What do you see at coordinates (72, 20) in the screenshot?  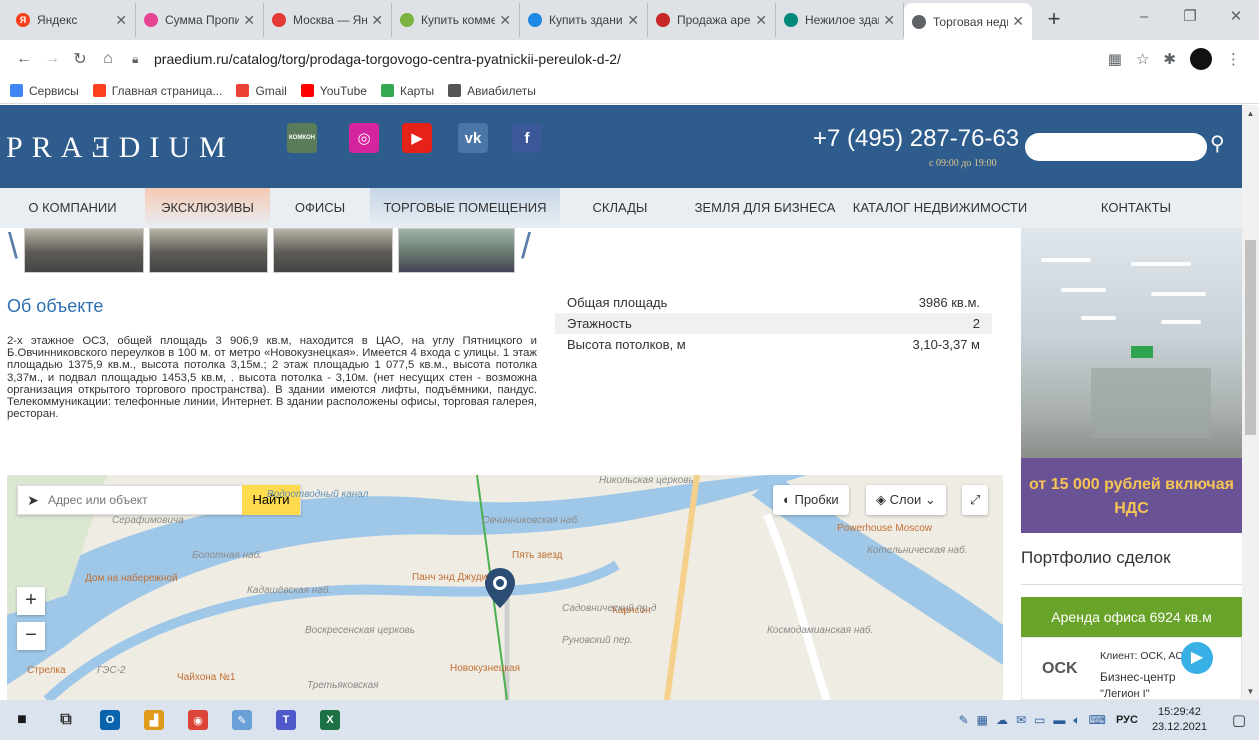 I see `browser-tab: Я Яндекс ✕` at bounding box center [72, 20].